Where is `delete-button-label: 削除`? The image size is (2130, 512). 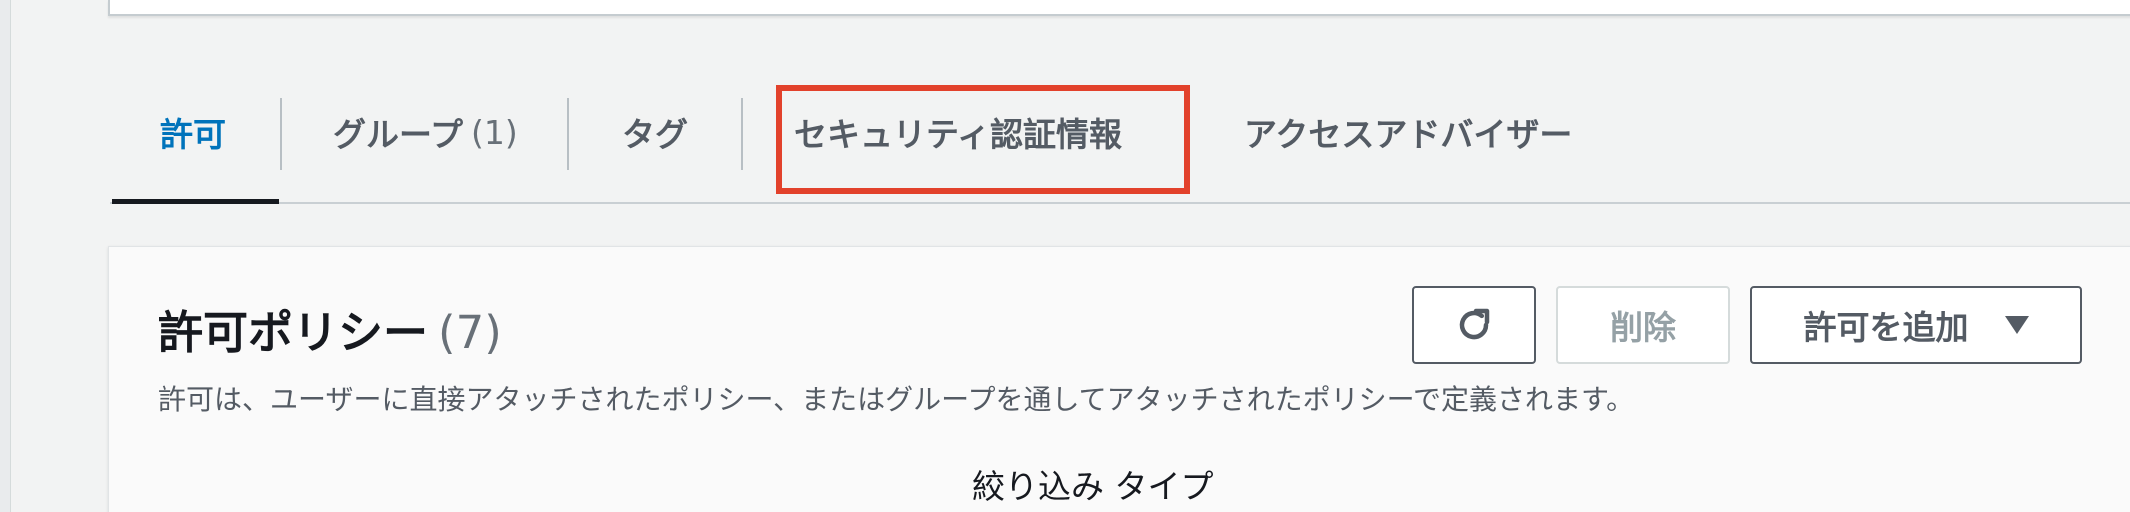
delete-button-label: 削除 is located at coordinates (1643, 327).